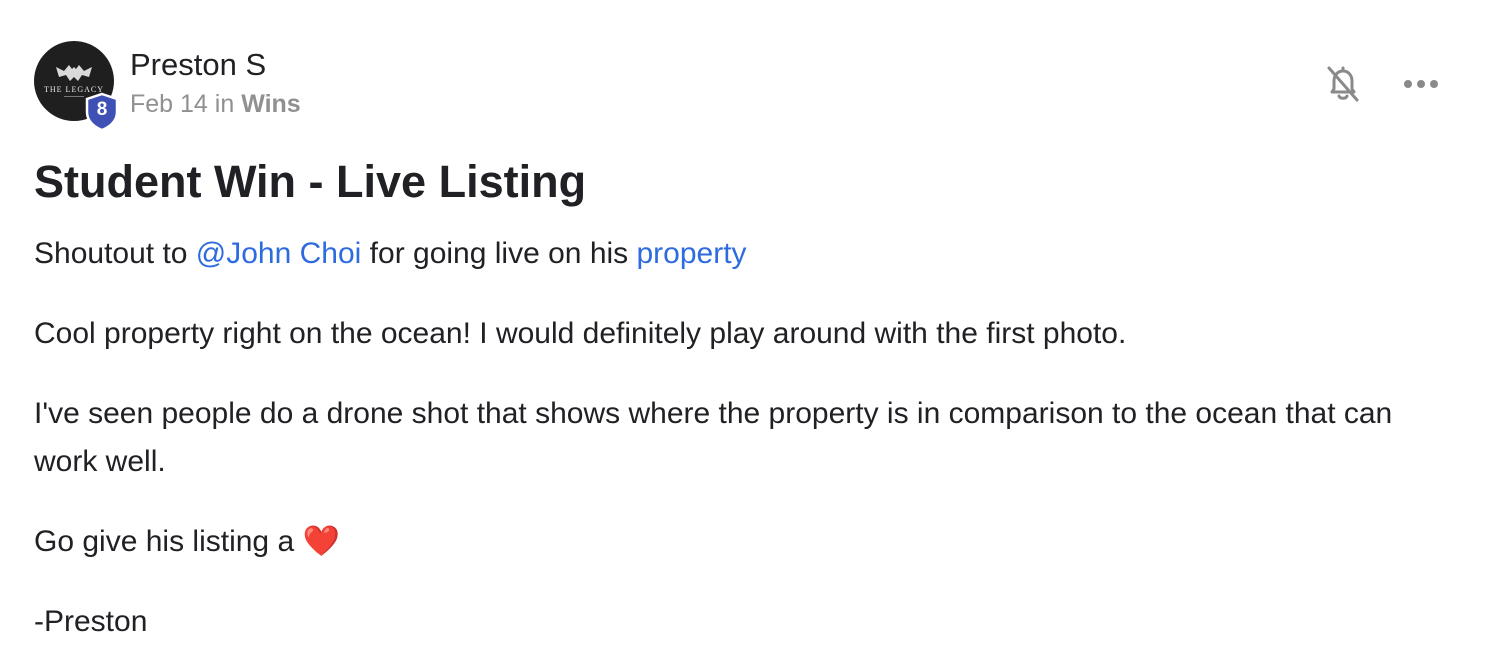 Image resolution: width=1495 pixels, height=671 pixels. Describe the element at coordinates (91, 621) in the screenshot. I see `signature: -Preston` at that location.